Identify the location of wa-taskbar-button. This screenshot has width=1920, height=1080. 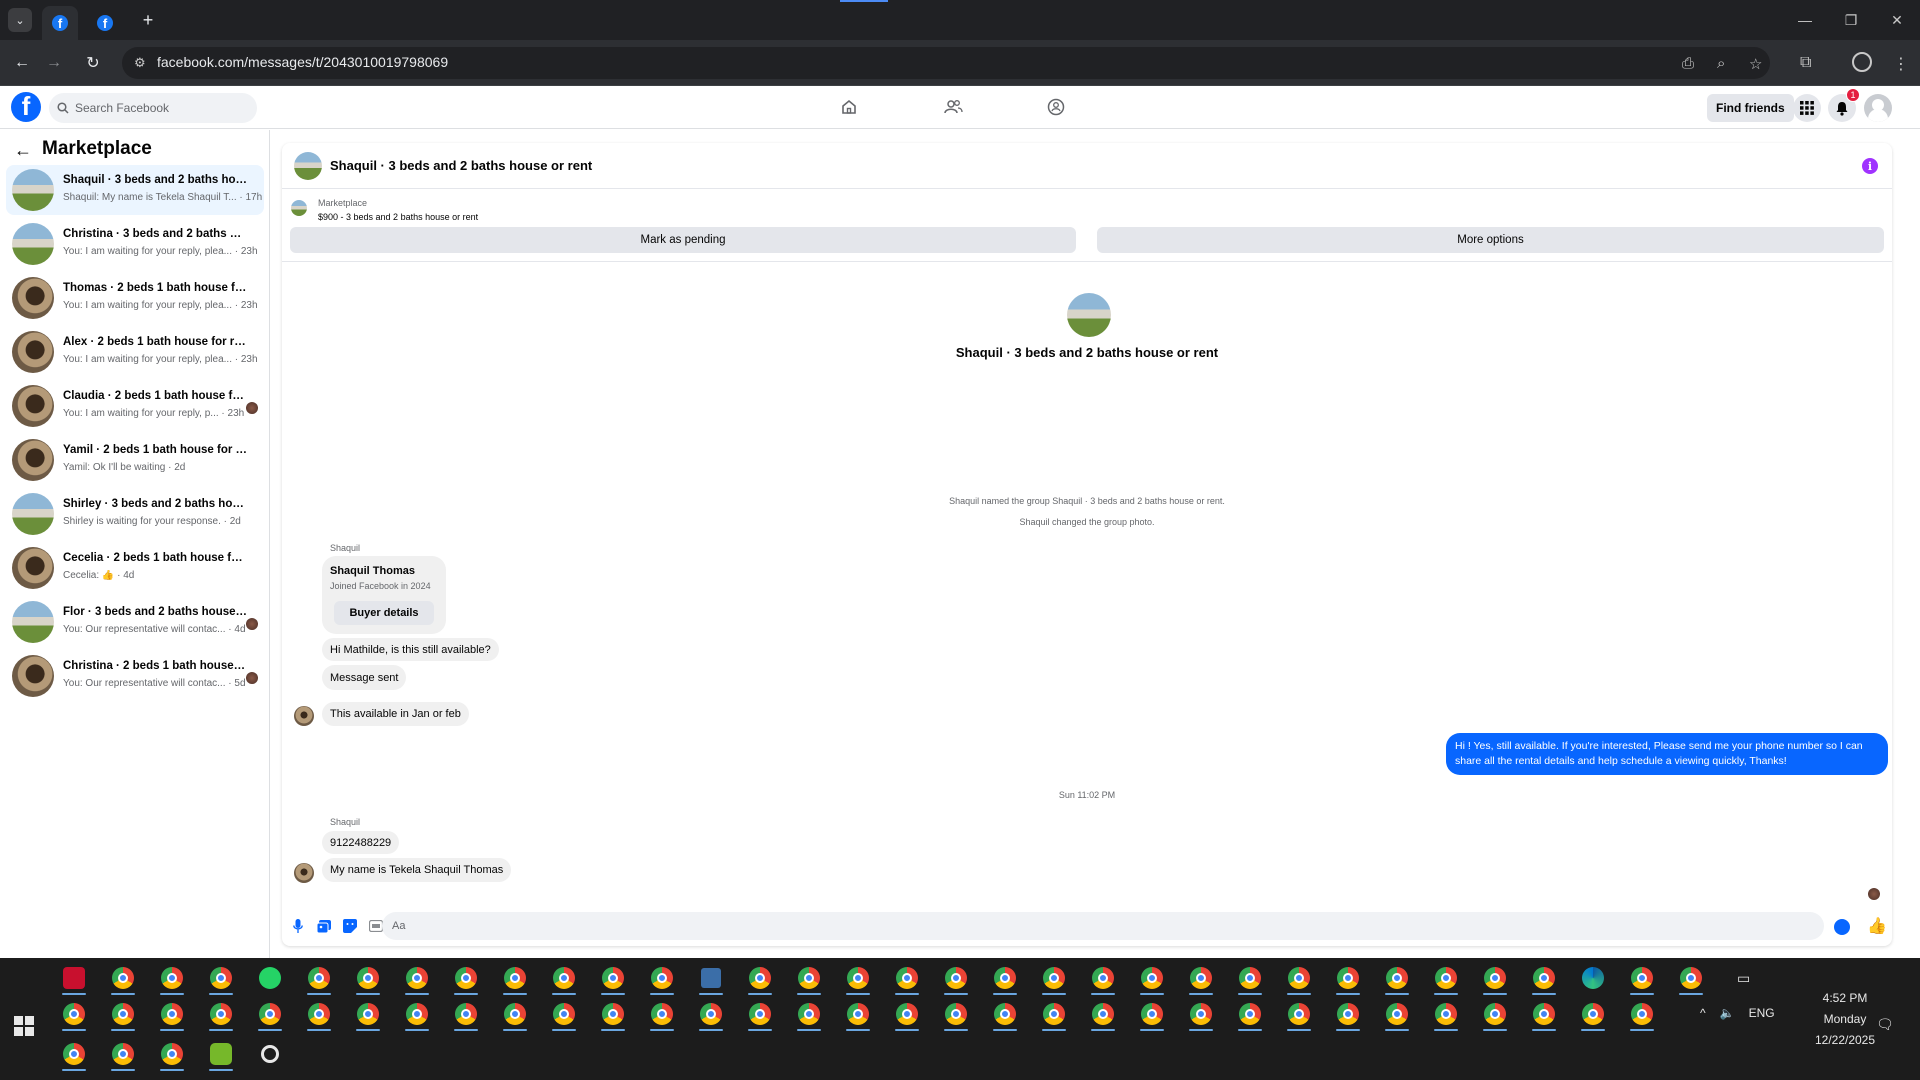
(270, 978).